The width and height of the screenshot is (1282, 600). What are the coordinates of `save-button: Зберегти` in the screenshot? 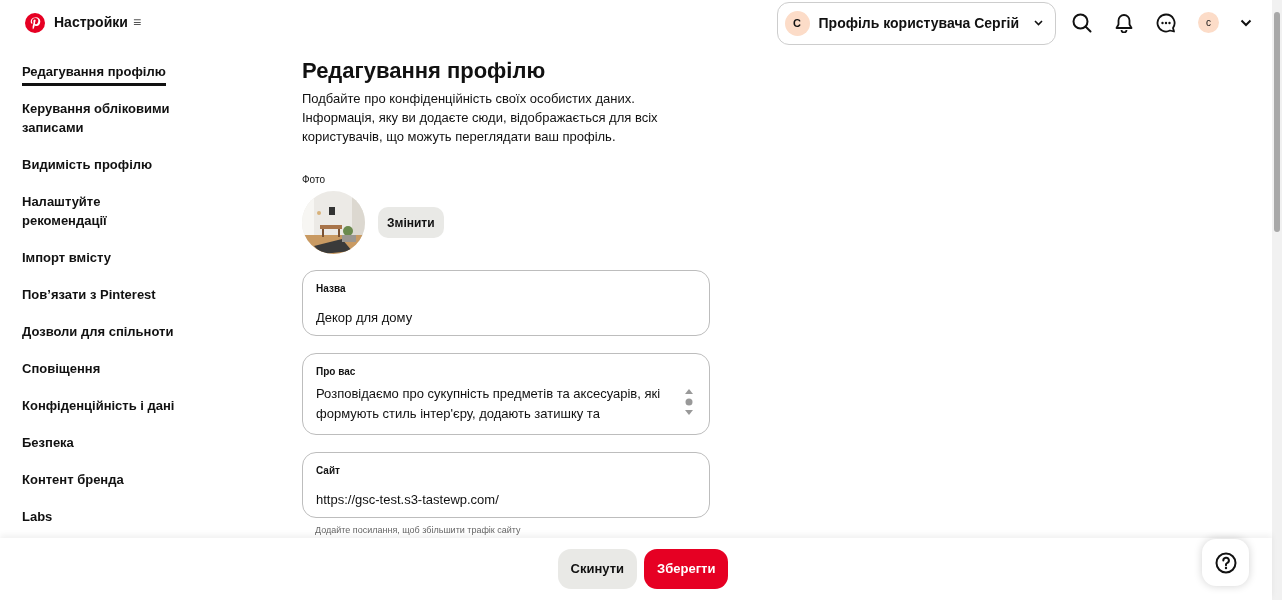 It's located at (686, 569).